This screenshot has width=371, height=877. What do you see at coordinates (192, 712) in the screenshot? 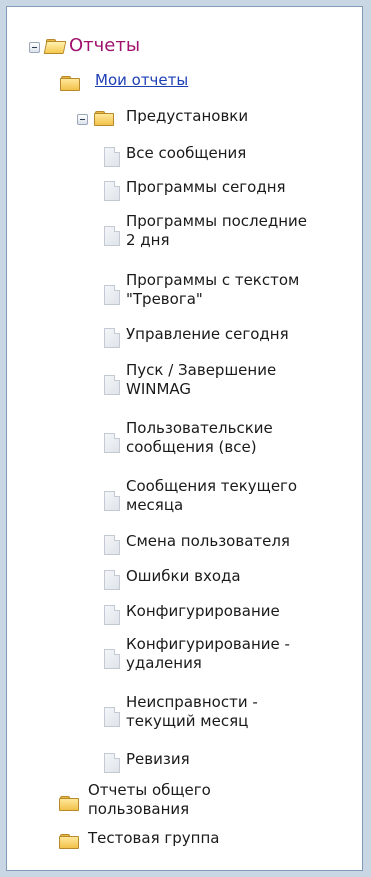
I see `report-item: Неисправности - текущий месяц` at bounding box center [192, 712].